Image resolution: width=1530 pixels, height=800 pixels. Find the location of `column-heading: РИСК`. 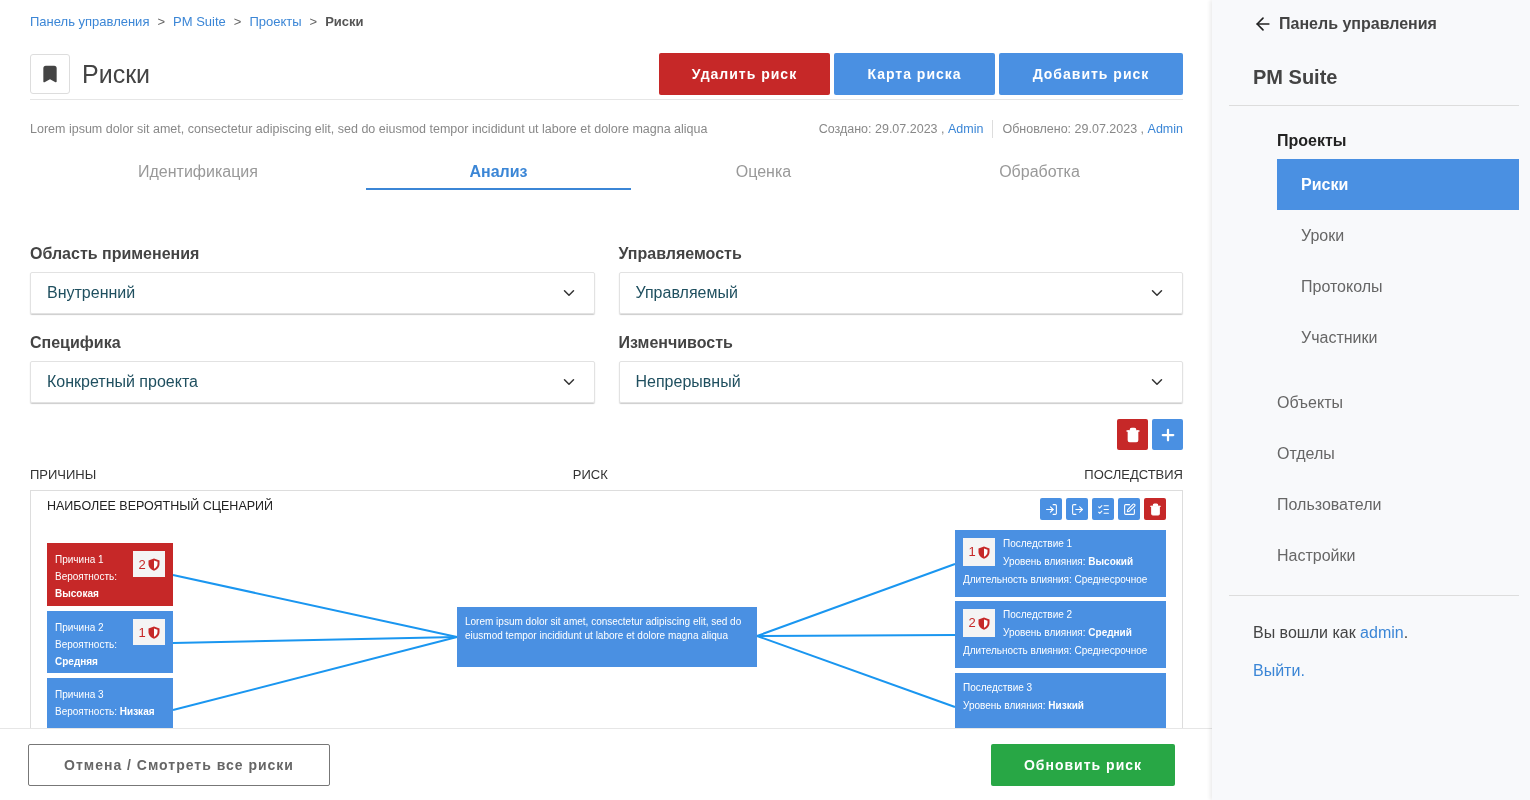

column-heading: РИСК is located at coordinates (590, 474).